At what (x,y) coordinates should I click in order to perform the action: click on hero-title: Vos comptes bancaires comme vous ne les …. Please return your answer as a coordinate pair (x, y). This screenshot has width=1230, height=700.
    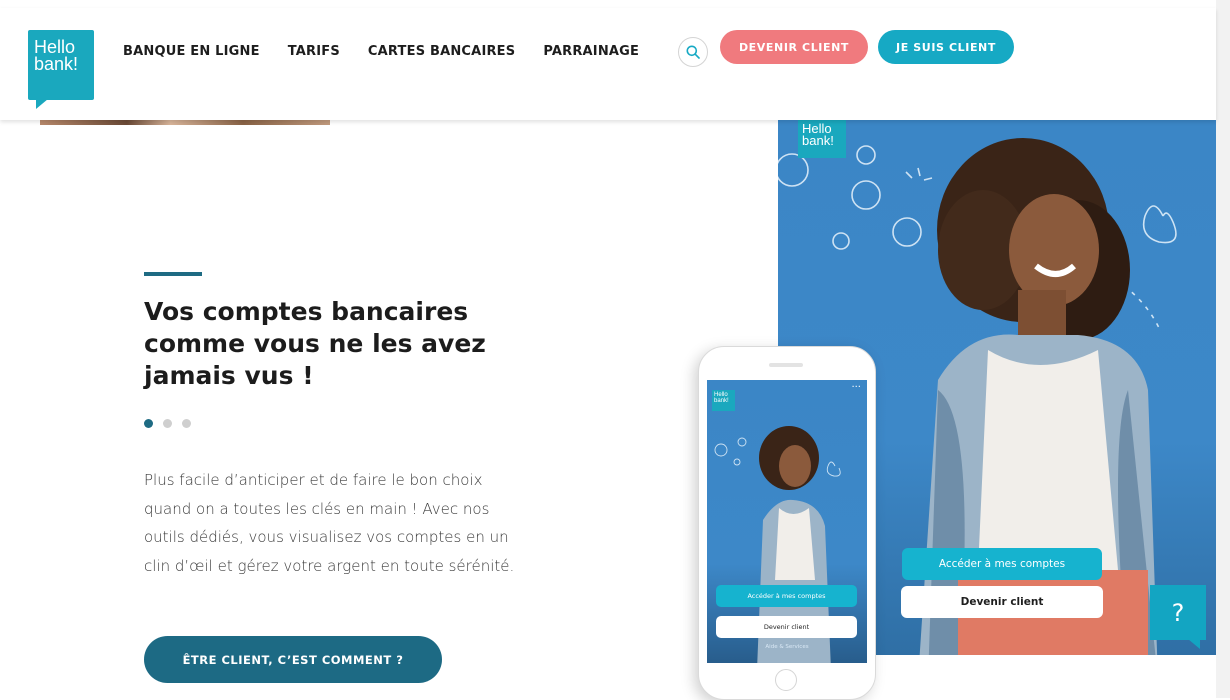
    Looking at the image, I should click on (315, 343).